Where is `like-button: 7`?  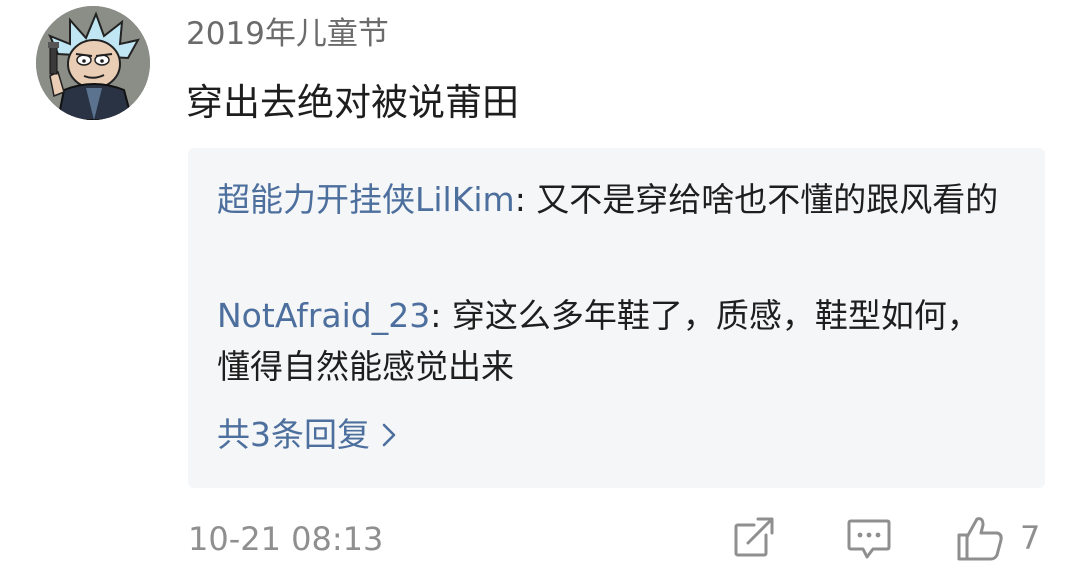
like-button: 7 is located at coordinates (1002, 538).